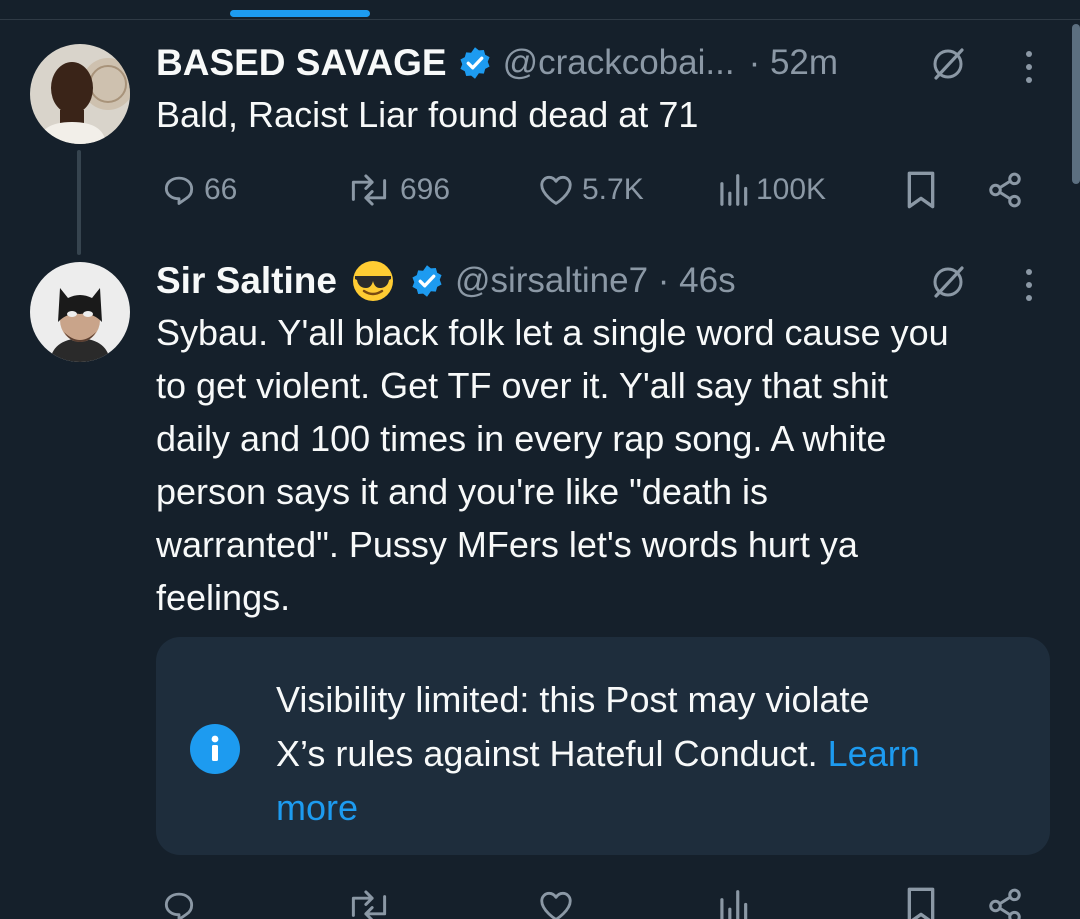  What do you see at coordinates (317, 807) in the screenshot?
I see `learn-more-link: more` at bounding box center [317, 807].